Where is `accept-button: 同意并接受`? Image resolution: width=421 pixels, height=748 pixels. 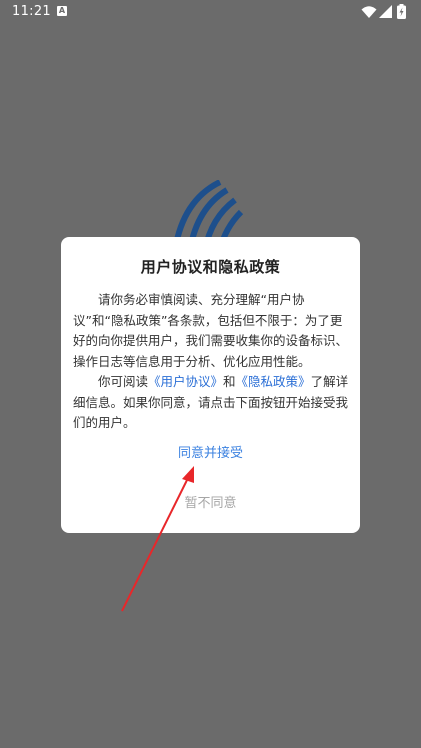 accept-button: 同意并接受 is located at coordinates (210, 451).